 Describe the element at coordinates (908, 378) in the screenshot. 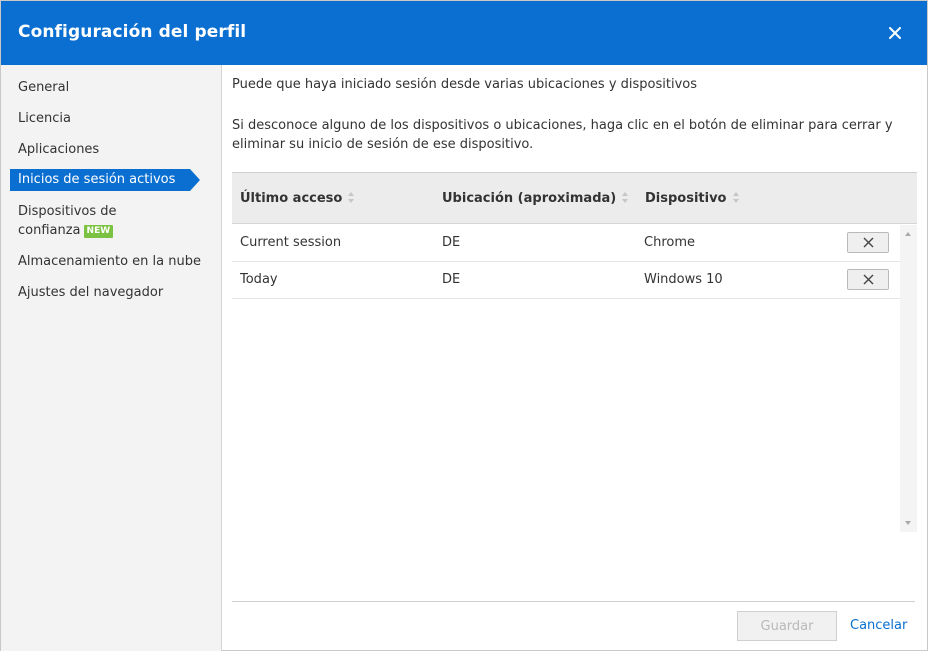

I see `table-scrollbar` at that location.